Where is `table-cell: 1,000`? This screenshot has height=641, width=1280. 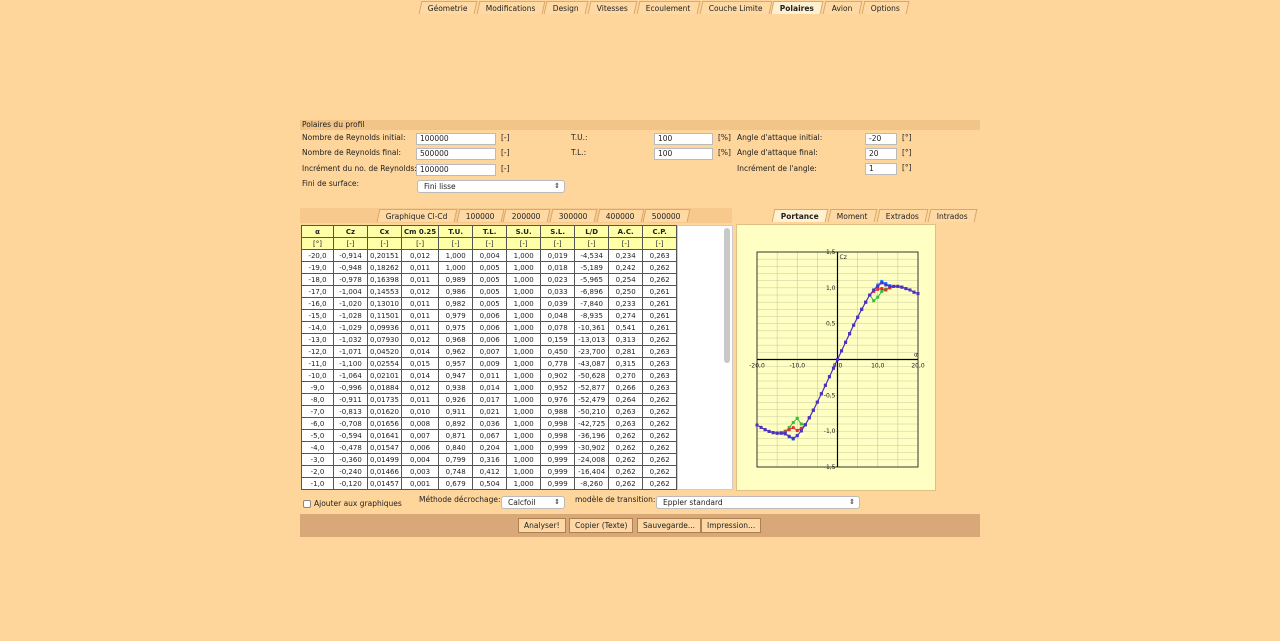 table-cell: 1,000 is located at coordinates (524, 375).